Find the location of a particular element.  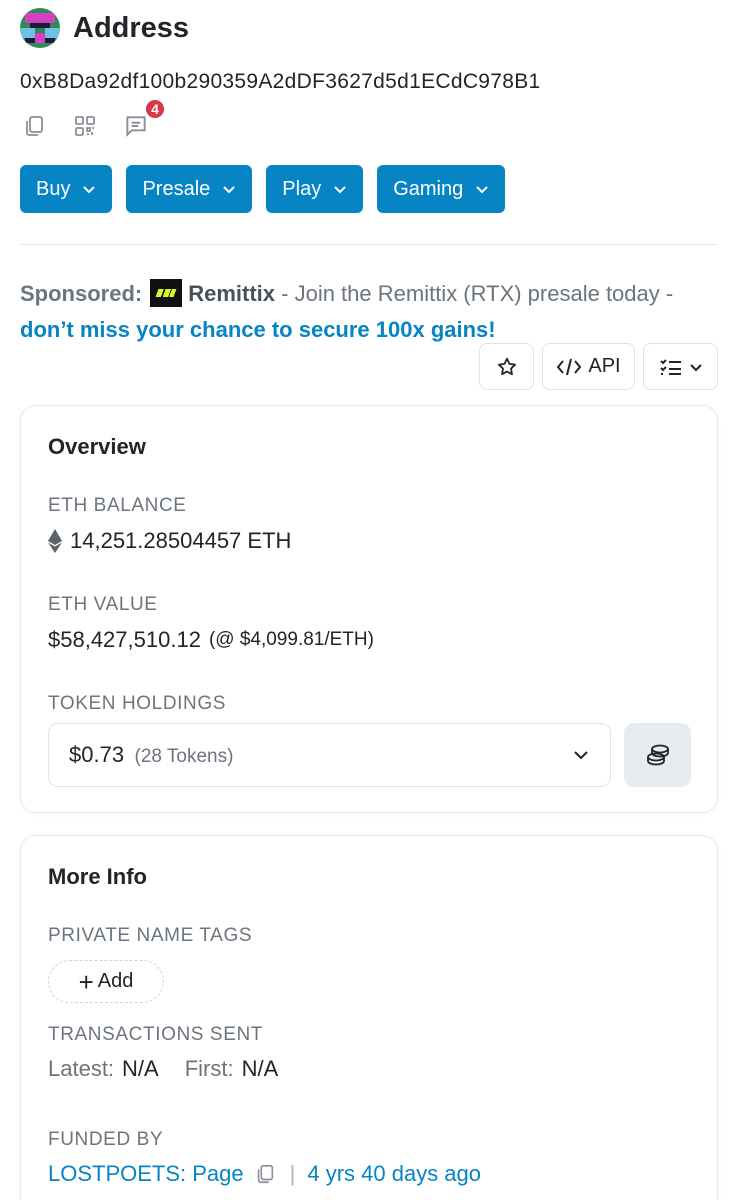

menu-presale-button: Presale is located at coordinates (189, 189).